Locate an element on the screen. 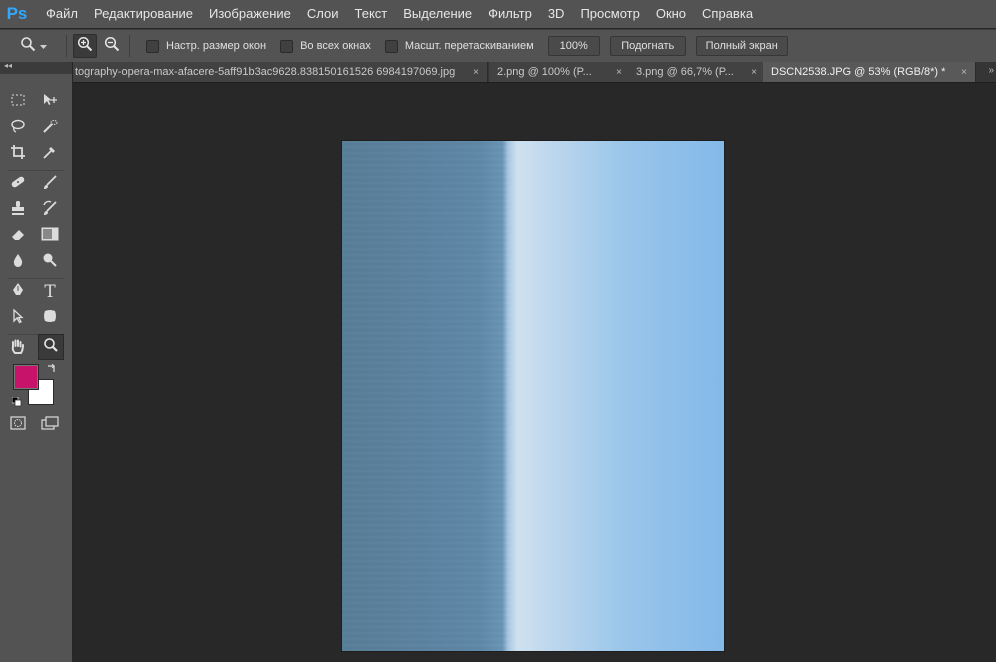 This screenshot has height=662, width=996. type-tool: T is located at coordinates (50, 292).